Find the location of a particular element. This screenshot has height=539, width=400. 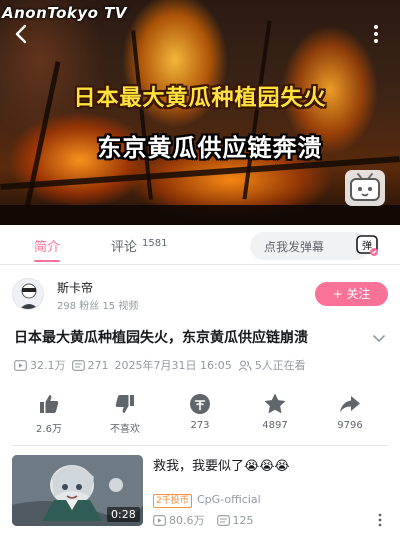

like-button: 2.6万 is located at coordinates (49, 413).